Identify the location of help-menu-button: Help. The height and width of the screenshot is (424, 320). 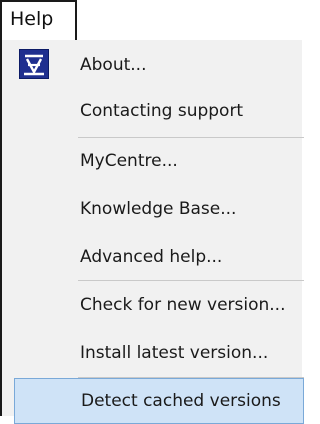
(38, 21).